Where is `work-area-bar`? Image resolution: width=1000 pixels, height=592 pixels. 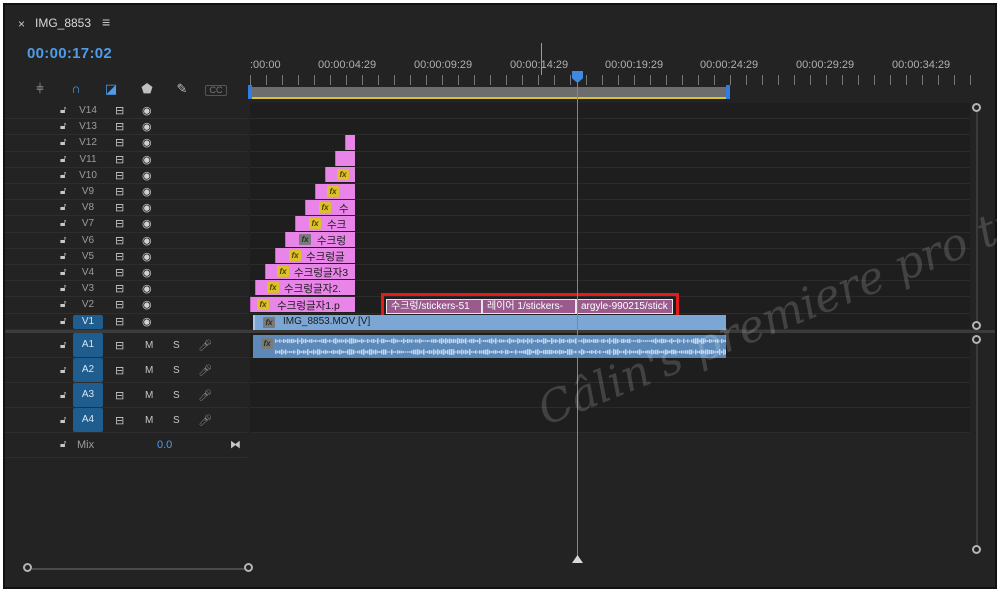
work-area-bar is located at coordinates (489, 93).